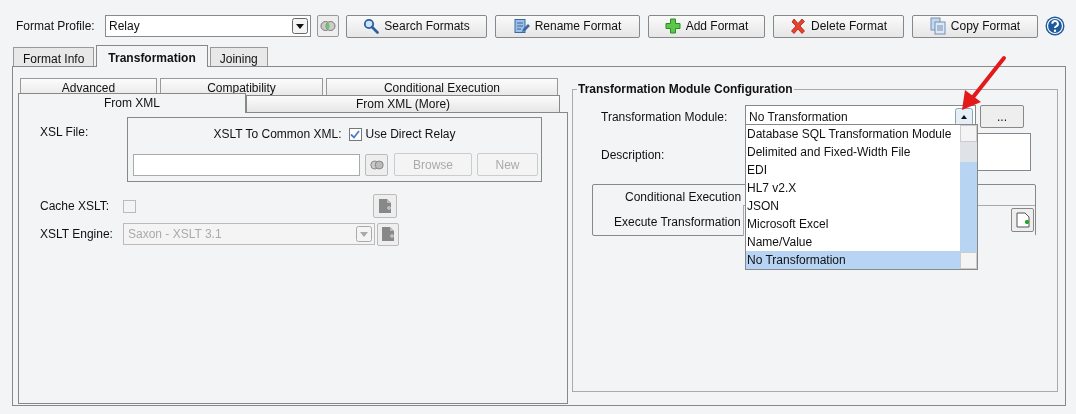 The image size is (1076, 414). I want to click on tab: Transformation, so click(152, 56).